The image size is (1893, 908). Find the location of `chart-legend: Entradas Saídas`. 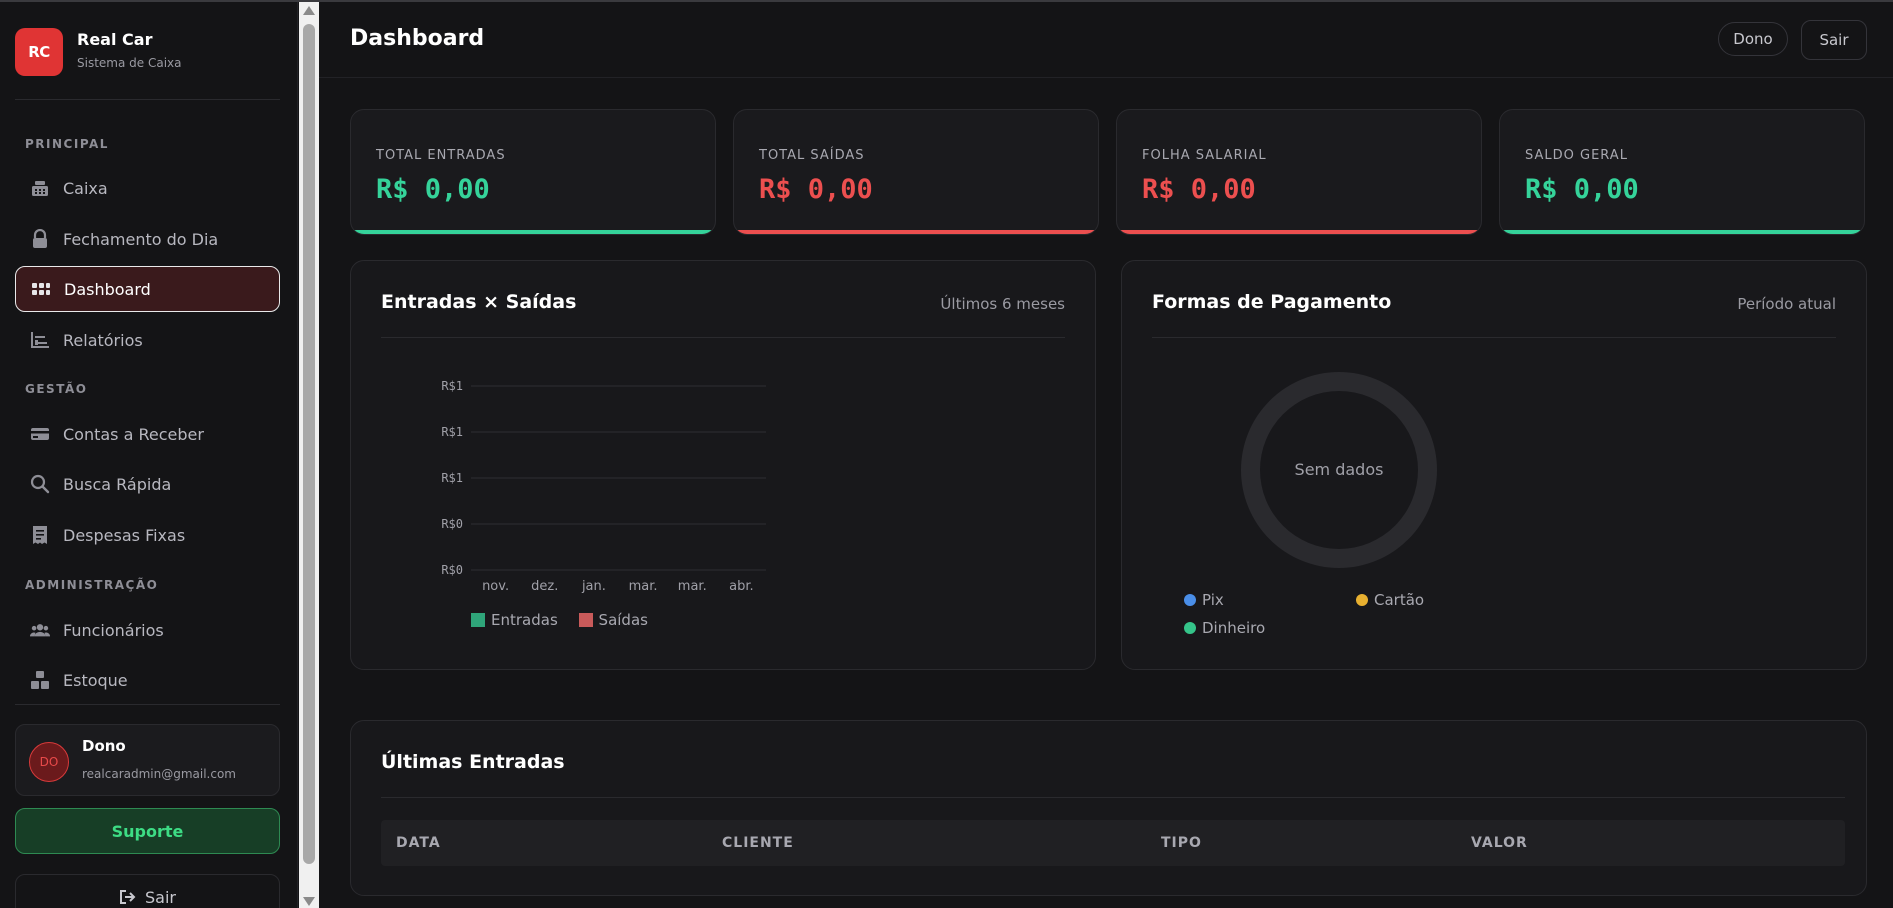

chart-legend: Entradas Saídas is located at coordinates (559, 620).